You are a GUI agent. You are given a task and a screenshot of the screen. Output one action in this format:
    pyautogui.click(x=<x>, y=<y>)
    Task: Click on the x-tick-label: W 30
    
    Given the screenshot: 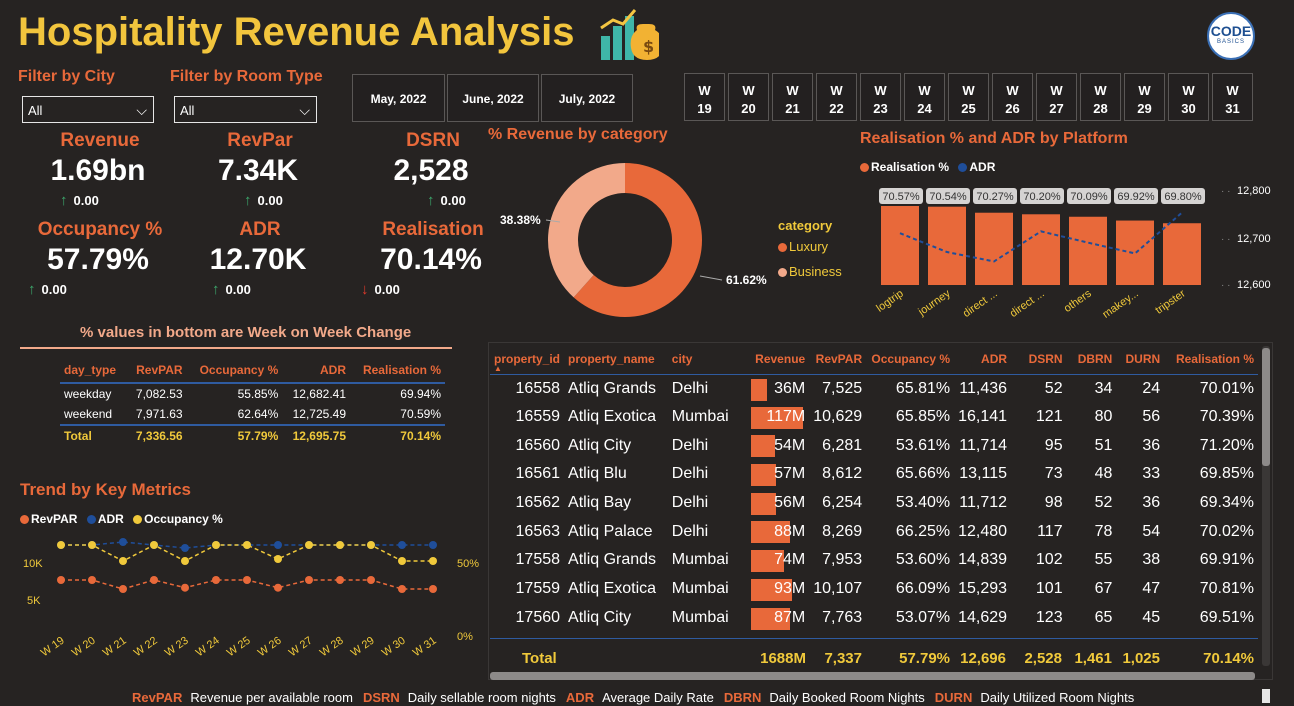 What is the action you would take?
    pyautogui.click(x=394, y=647)
    